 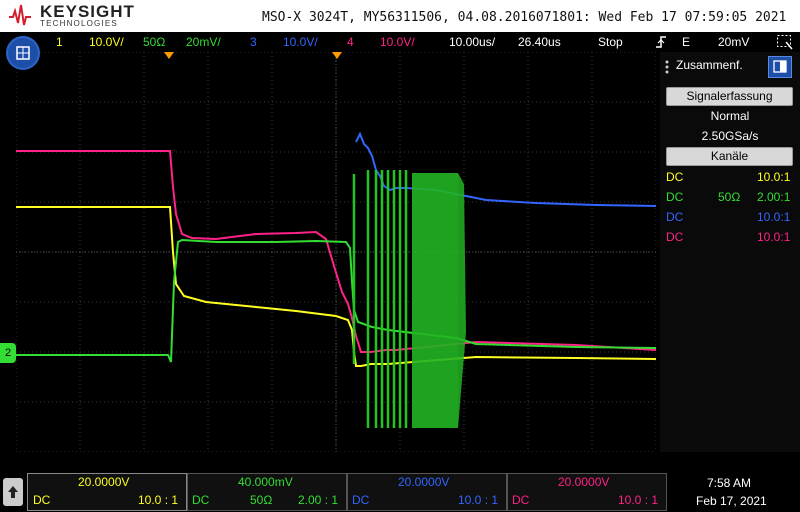 What do you see at coordinates (472, 42) in the screenshot?
I see `timebase: 10.00us/` at bounding box center [472, 42].